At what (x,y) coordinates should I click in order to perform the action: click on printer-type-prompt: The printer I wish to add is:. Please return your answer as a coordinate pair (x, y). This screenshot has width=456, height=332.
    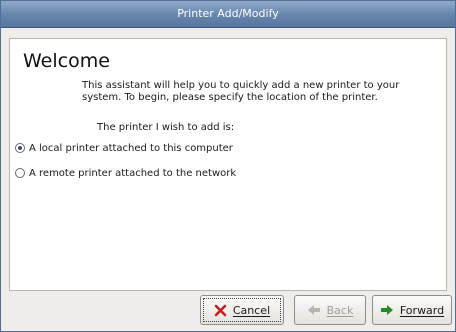
    Looking at the image, I should click on (166, 127).